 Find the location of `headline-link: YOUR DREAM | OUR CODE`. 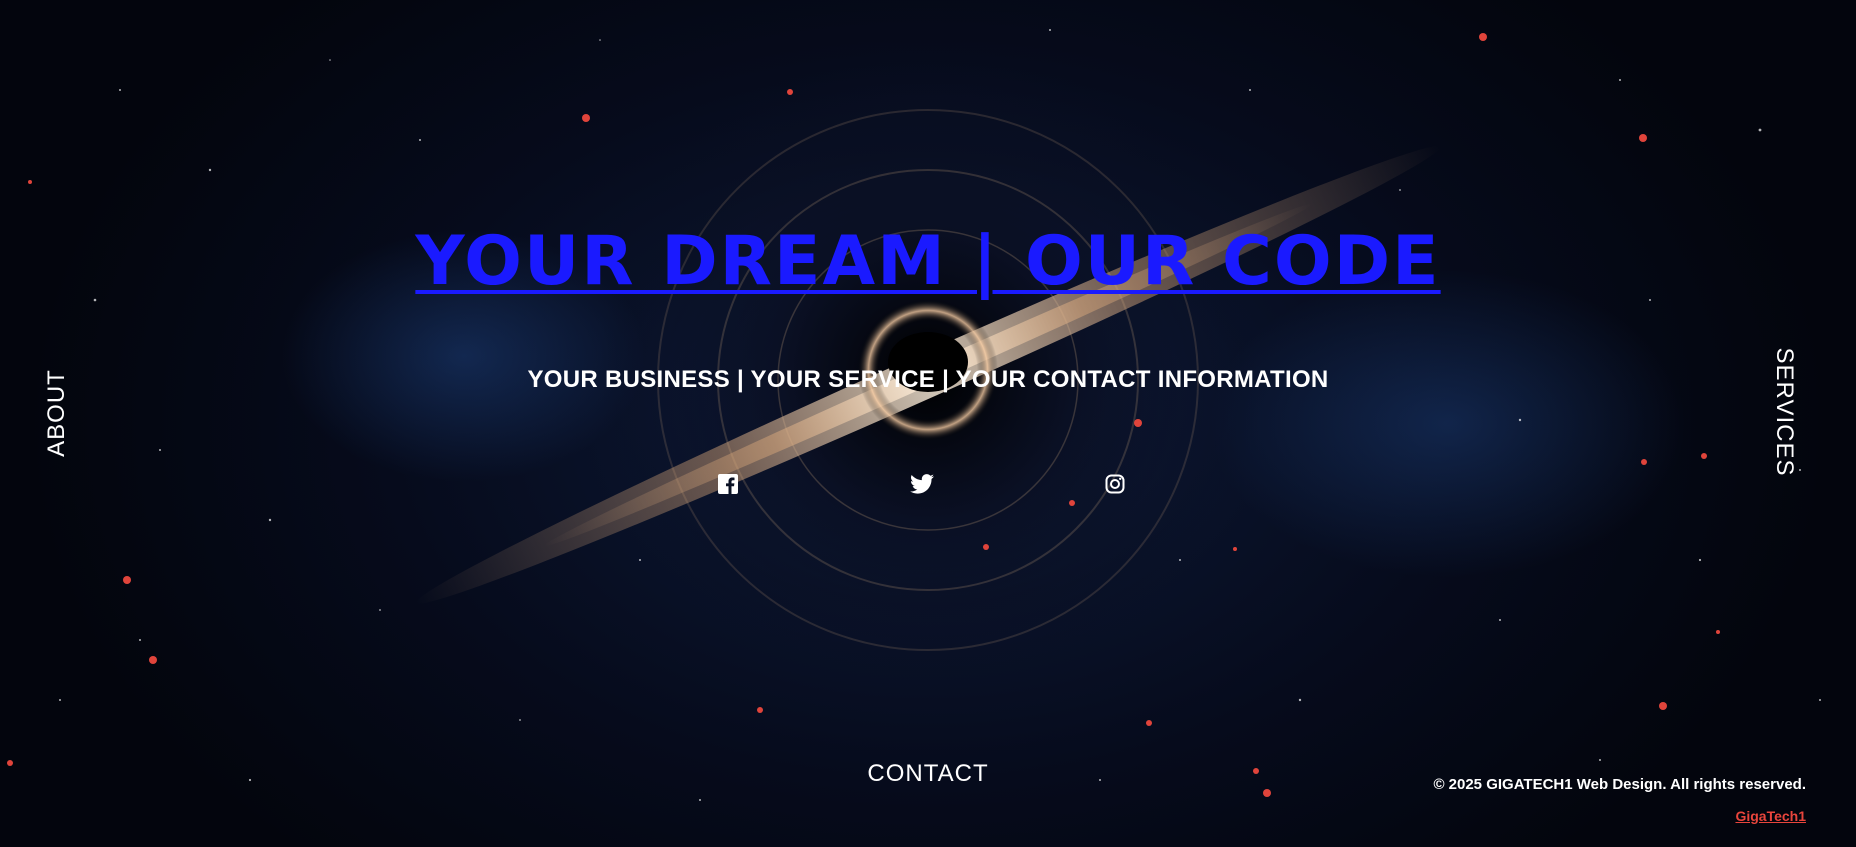

headline-link: YOUR DREAM | OUR CODE is located at coordinates (927, 261).